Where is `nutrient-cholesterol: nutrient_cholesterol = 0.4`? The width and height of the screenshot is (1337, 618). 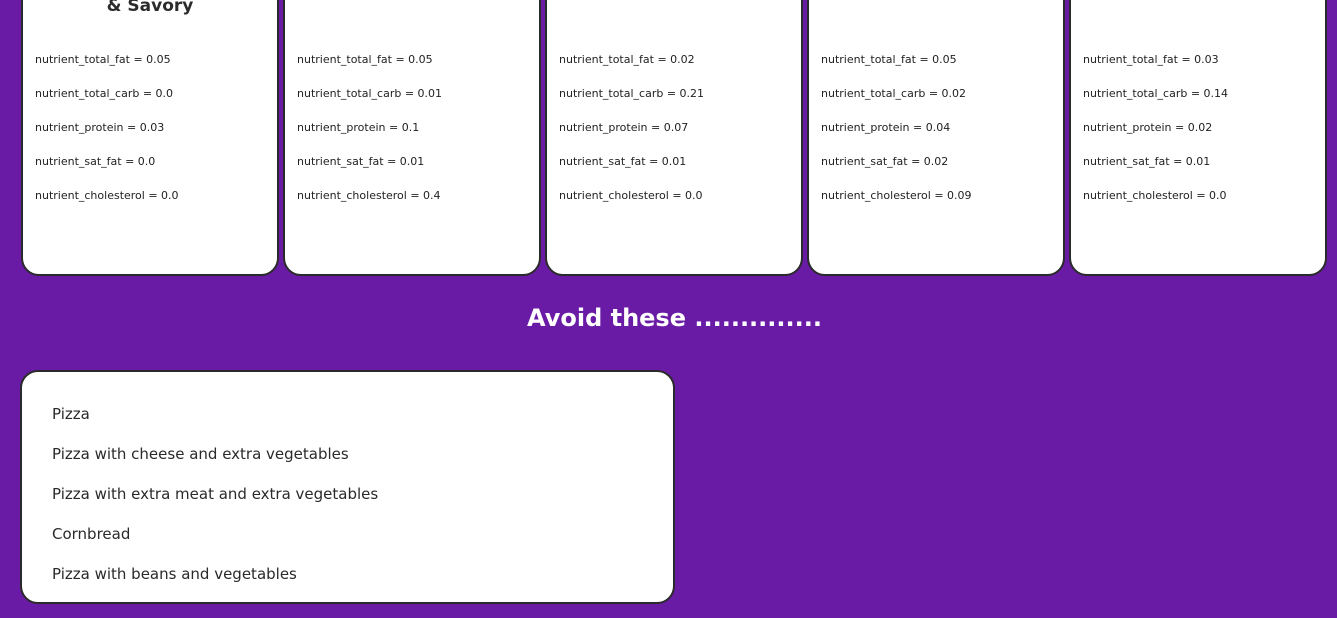 nutrient-cholesterol: nutrient_cholesterol = 0.4 is located at coordinates (369, 195).